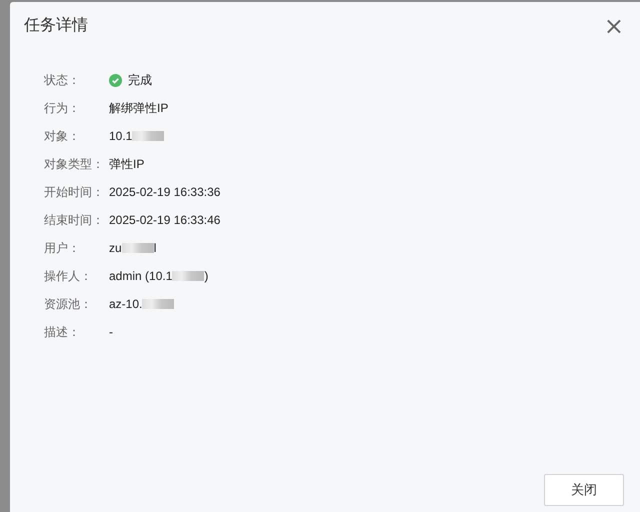  I want to click on field-value: 解绑弹性IP, so click(138, 108).